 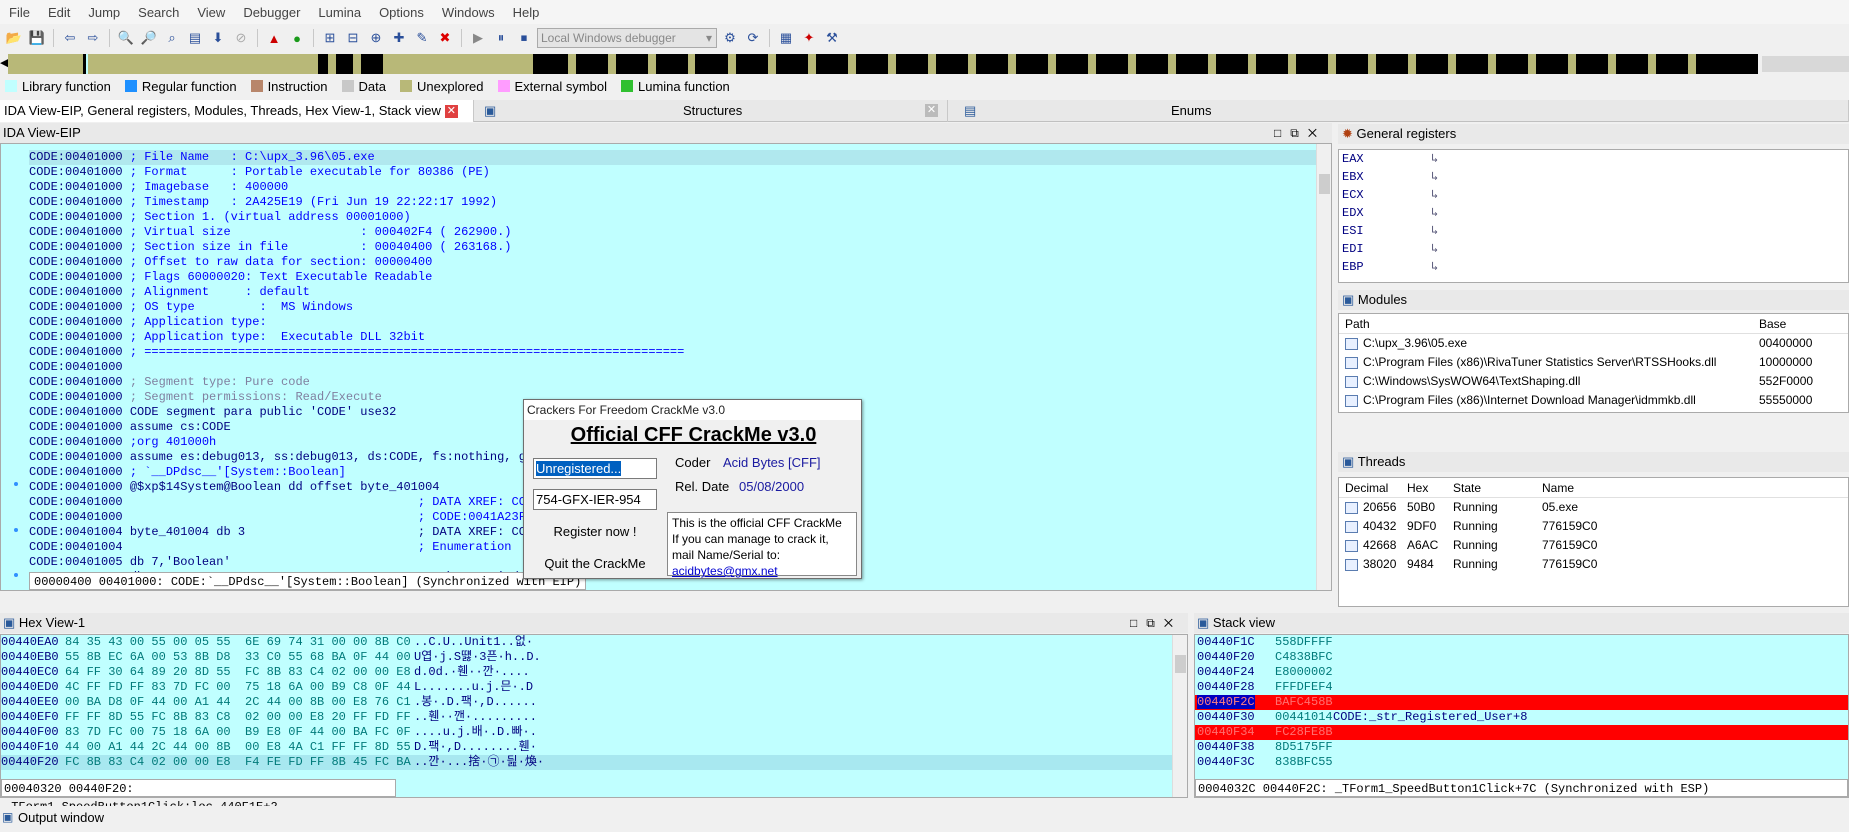 I want to click on search-binary-icon: 🔎, so click(x=149, y=38).